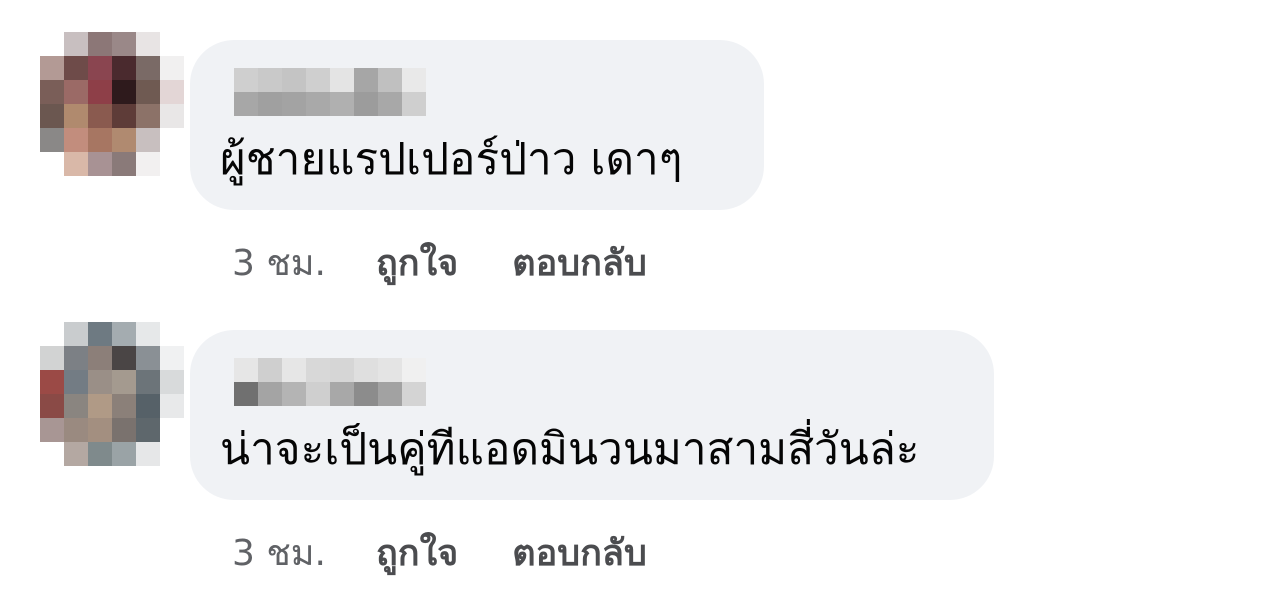  Describe the element at coordinates (451, 159) in the screenshot. I see `comment-text: ผู้ชายแรปเปอร์ป่าว เดาๆ` at that location.